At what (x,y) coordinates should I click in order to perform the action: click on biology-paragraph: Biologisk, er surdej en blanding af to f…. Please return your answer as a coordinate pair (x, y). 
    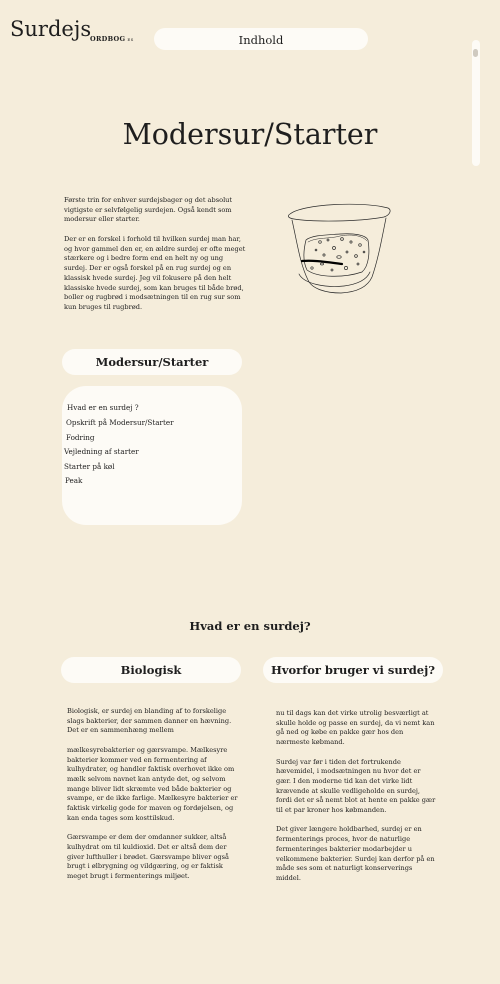
    Looking at the image, I should click on (149, 721).